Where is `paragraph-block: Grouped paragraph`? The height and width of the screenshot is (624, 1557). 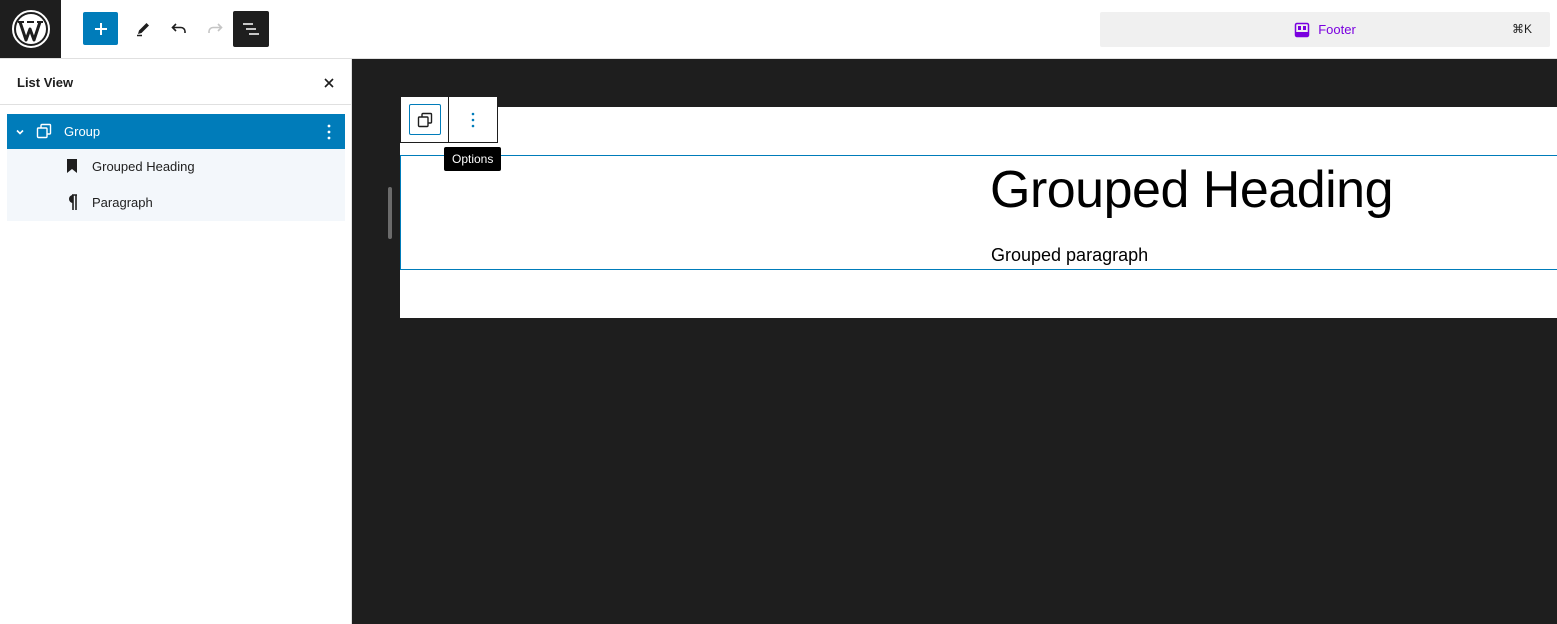 paragraph-block: Grouped paragraph is located at coordinates (1069, 255).